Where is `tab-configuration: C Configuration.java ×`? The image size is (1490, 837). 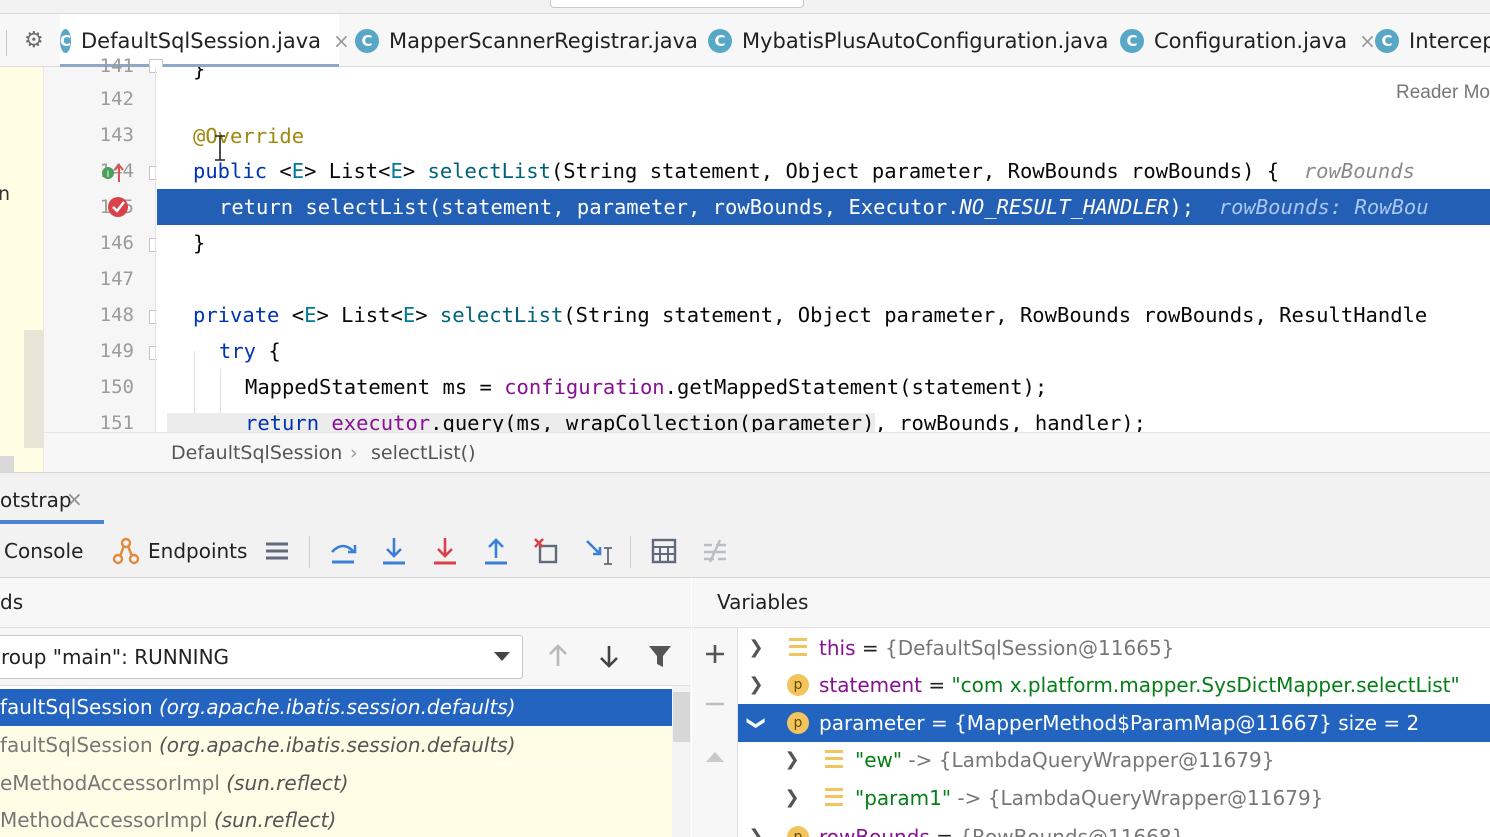 tab-configuration: C Configuration.java × is located at coordinates (1248, 40).